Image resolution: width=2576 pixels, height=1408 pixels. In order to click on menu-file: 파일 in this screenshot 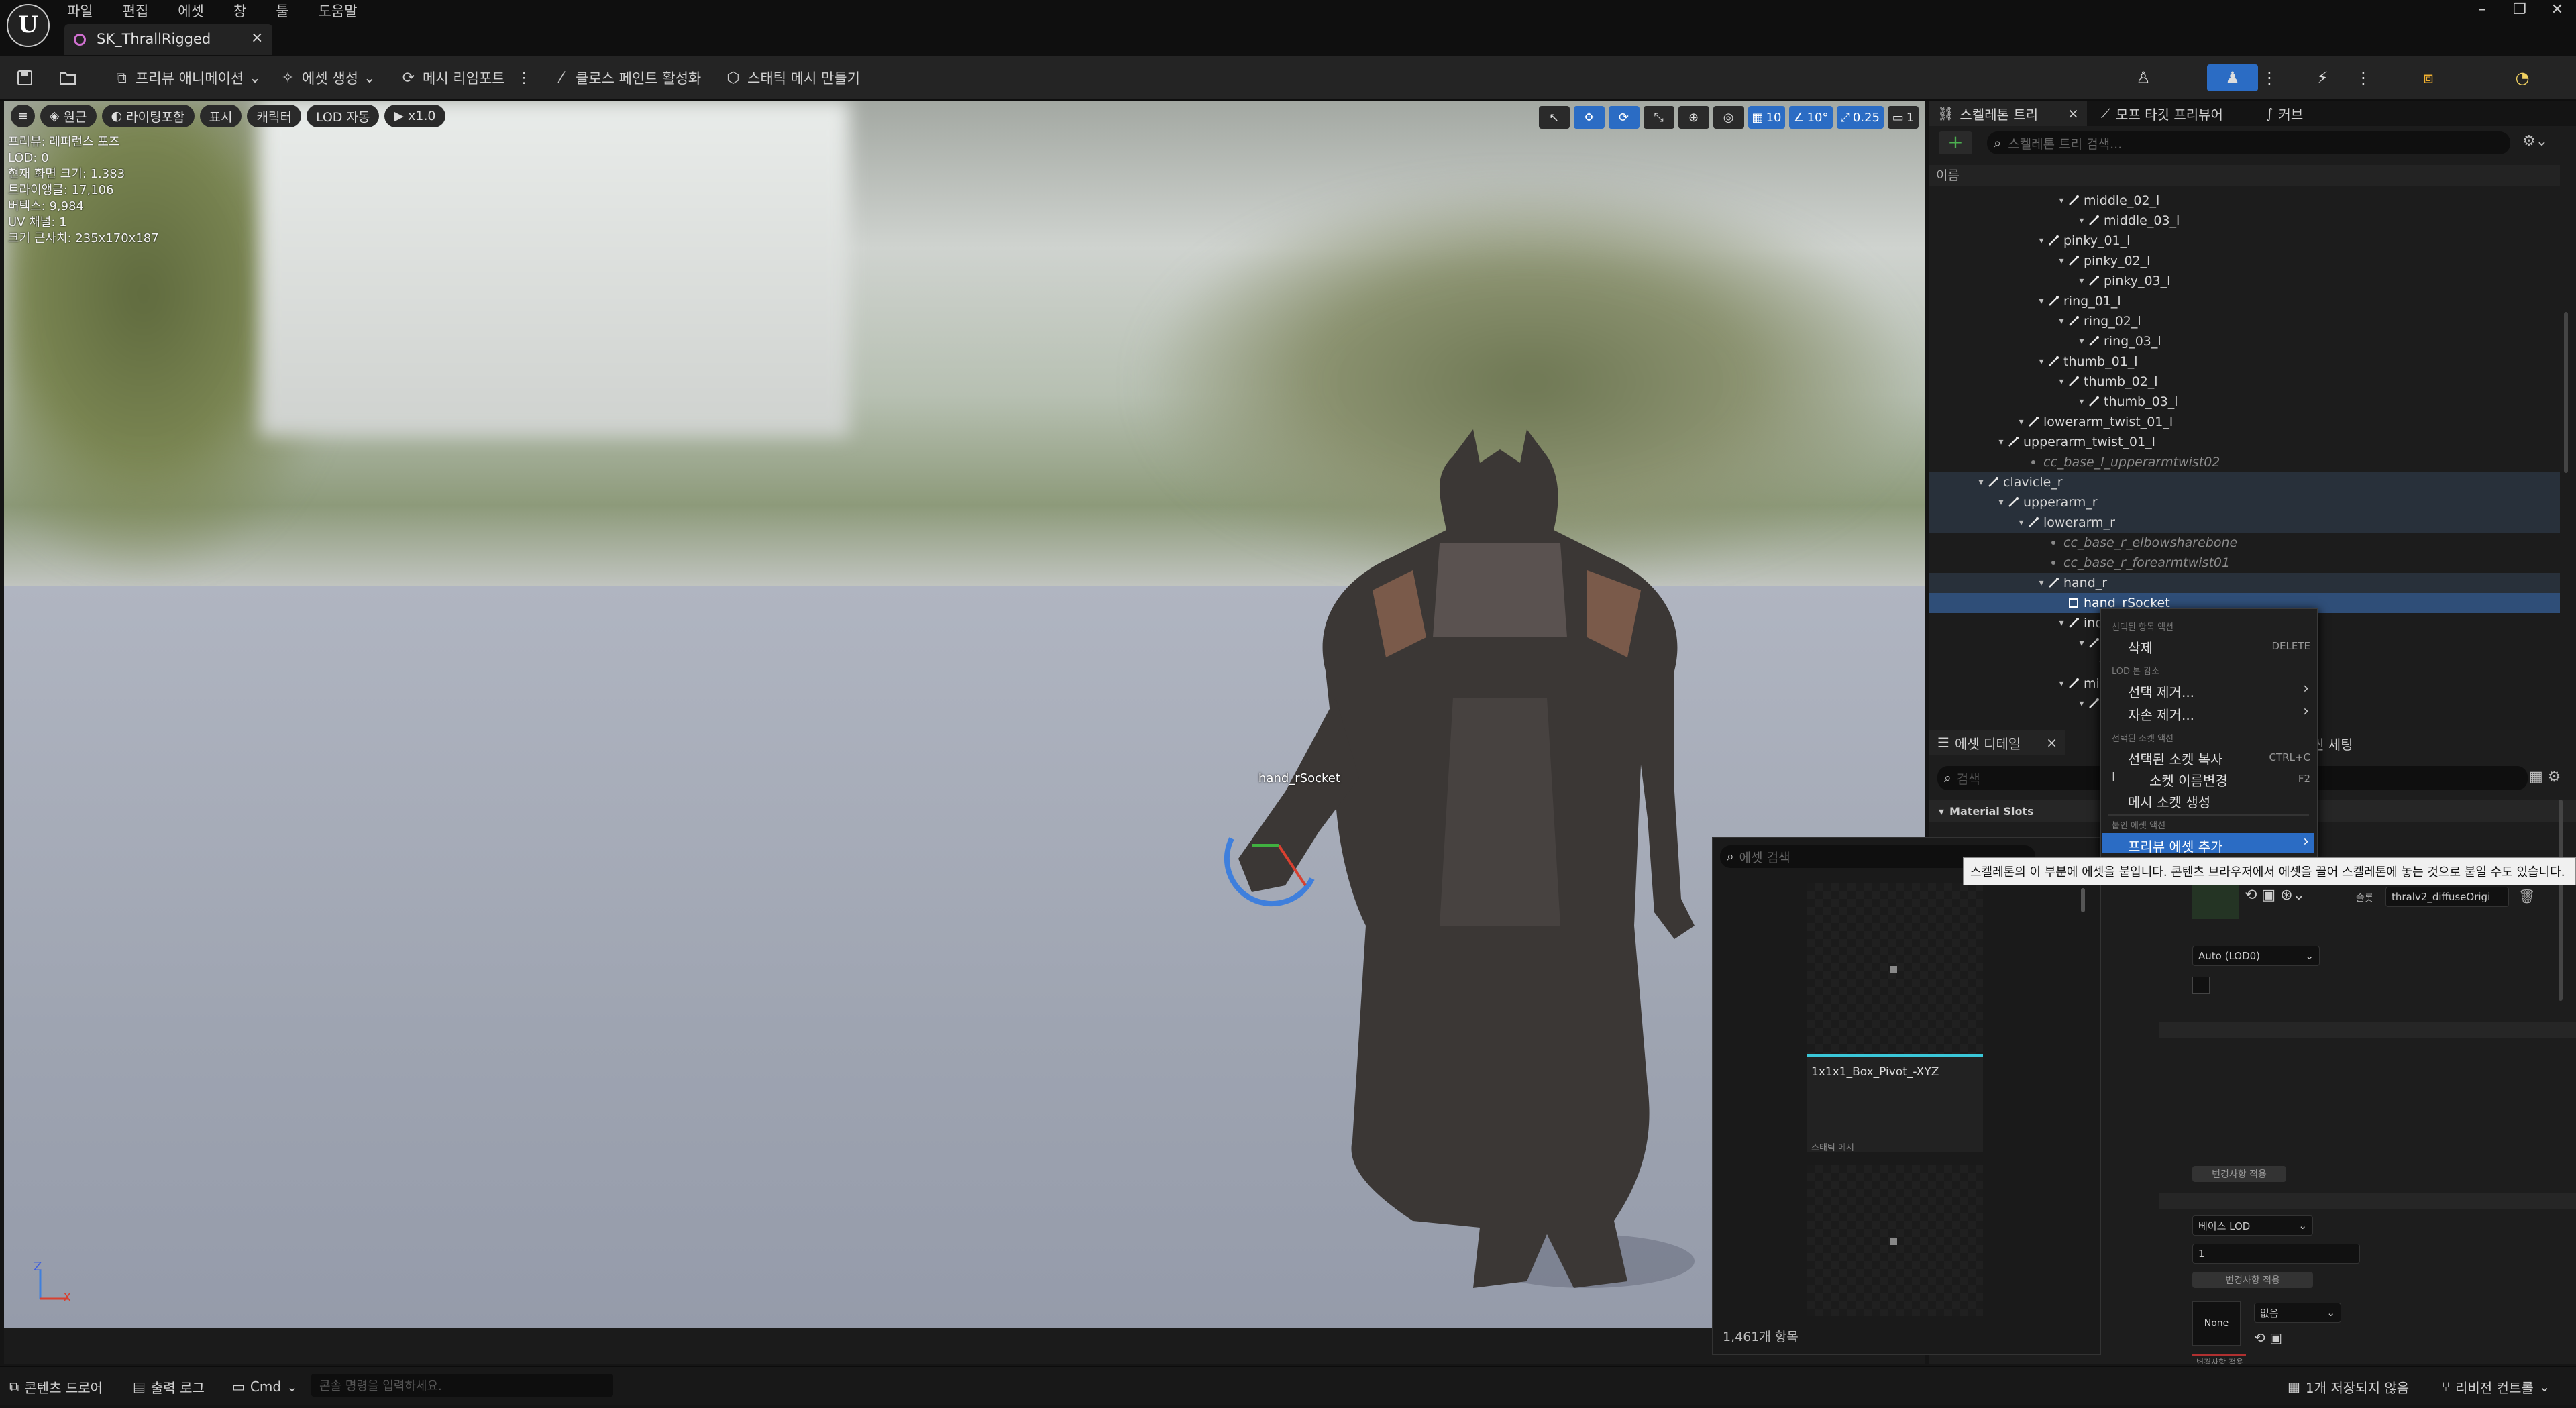, I will do `click(88, 11)`.